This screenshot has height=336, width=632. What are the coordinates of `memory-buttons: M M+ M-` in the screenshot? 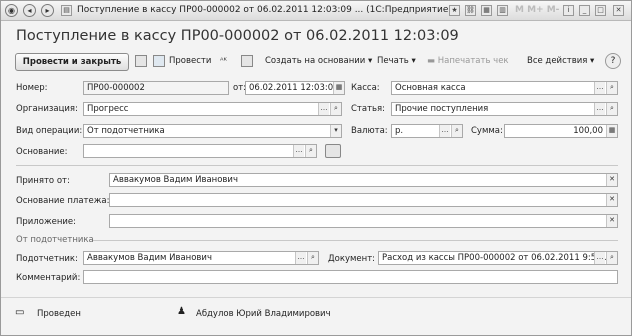 It's located at (537, 10).